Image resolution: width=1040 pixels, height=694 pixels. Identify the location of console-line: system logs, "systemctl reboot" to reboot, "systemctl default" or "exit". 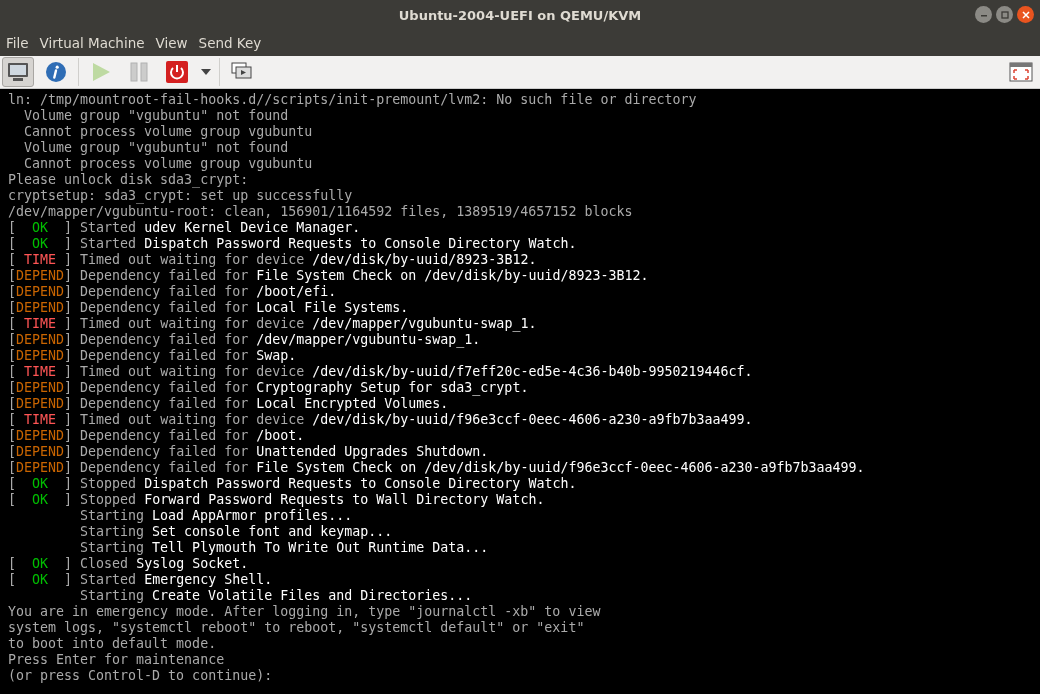
(297, 628).